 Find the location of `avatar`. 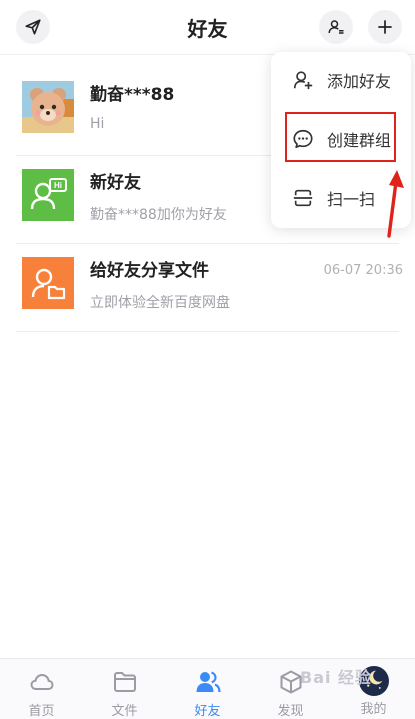

avatar is located at coordinates (48, 107).